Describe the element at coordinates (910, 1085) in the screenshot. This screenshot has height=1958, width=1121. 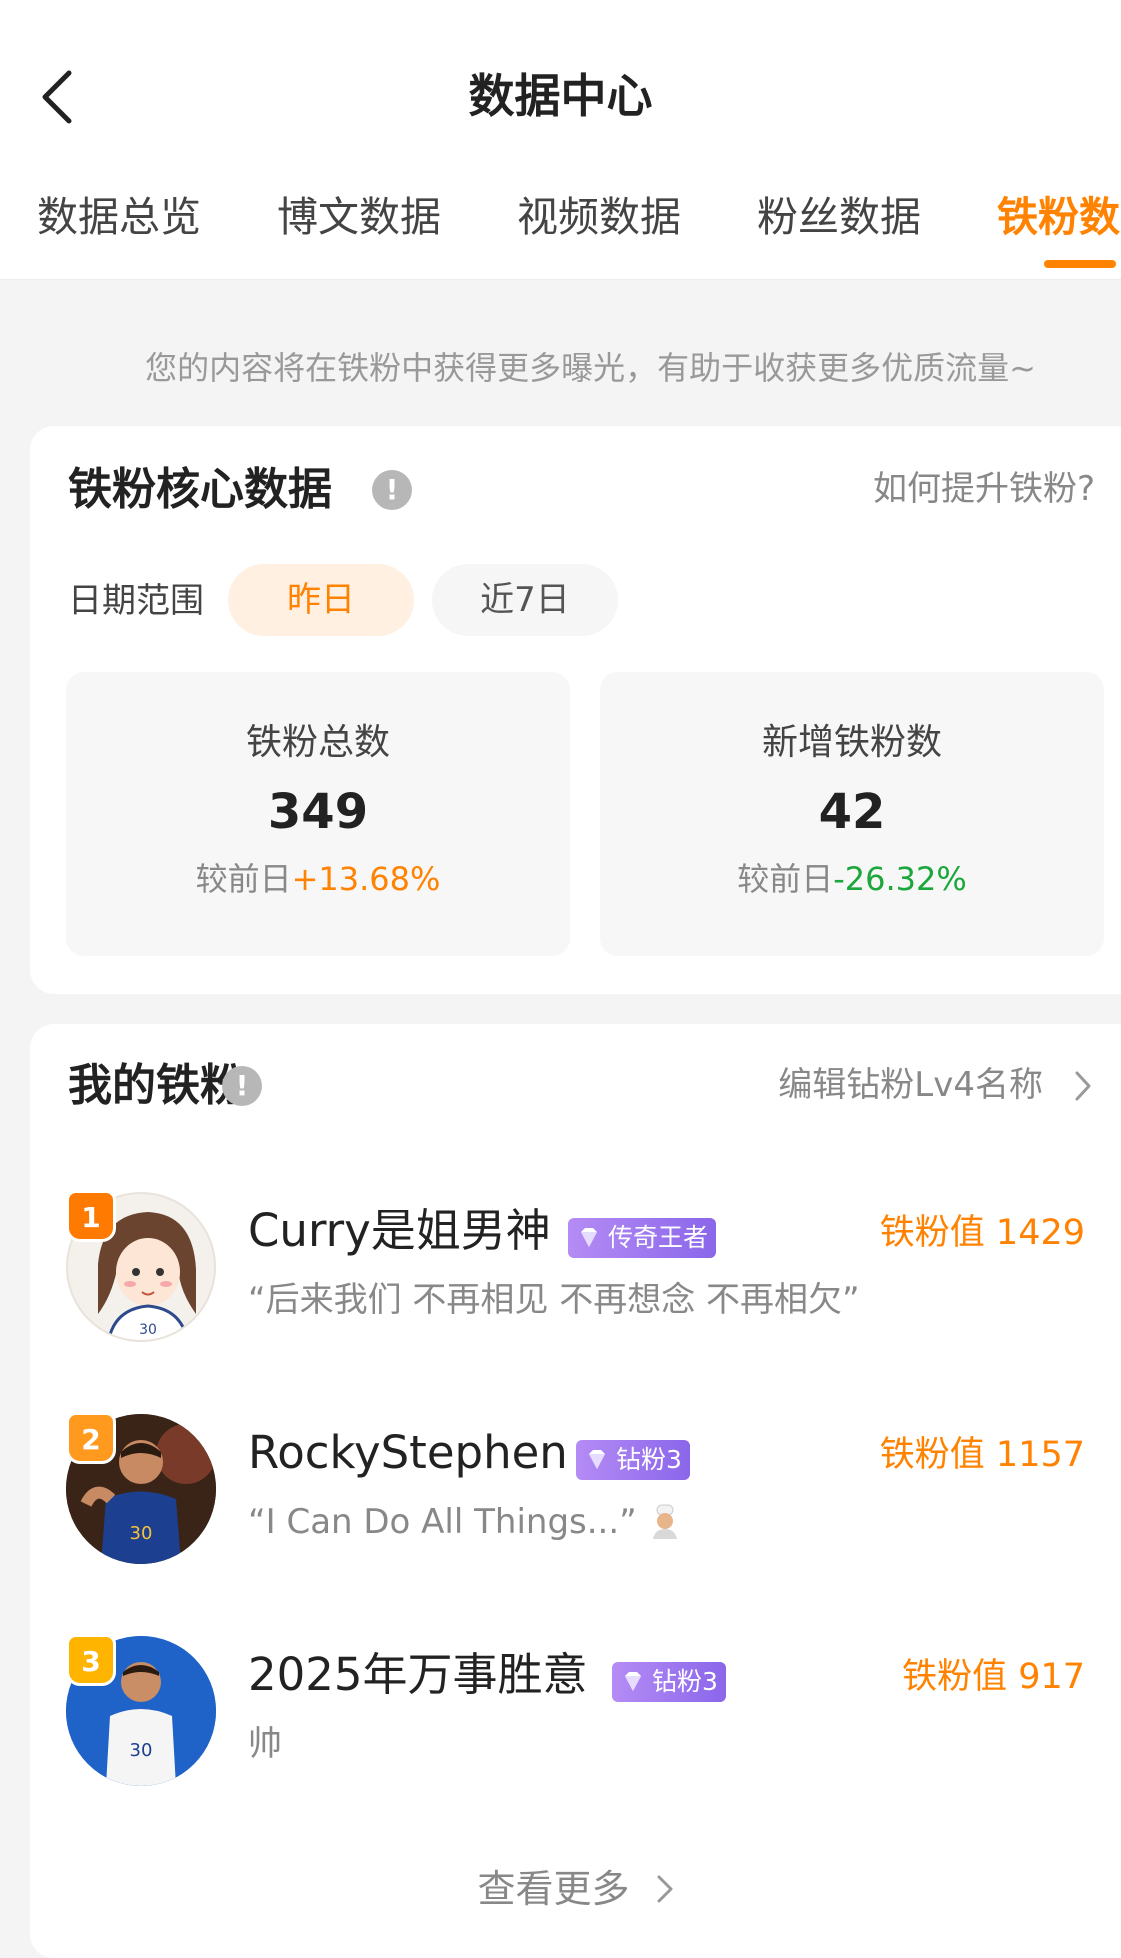
I see `edit-lv4-name-link: 编辑钻粉Lv4名称` at that location.